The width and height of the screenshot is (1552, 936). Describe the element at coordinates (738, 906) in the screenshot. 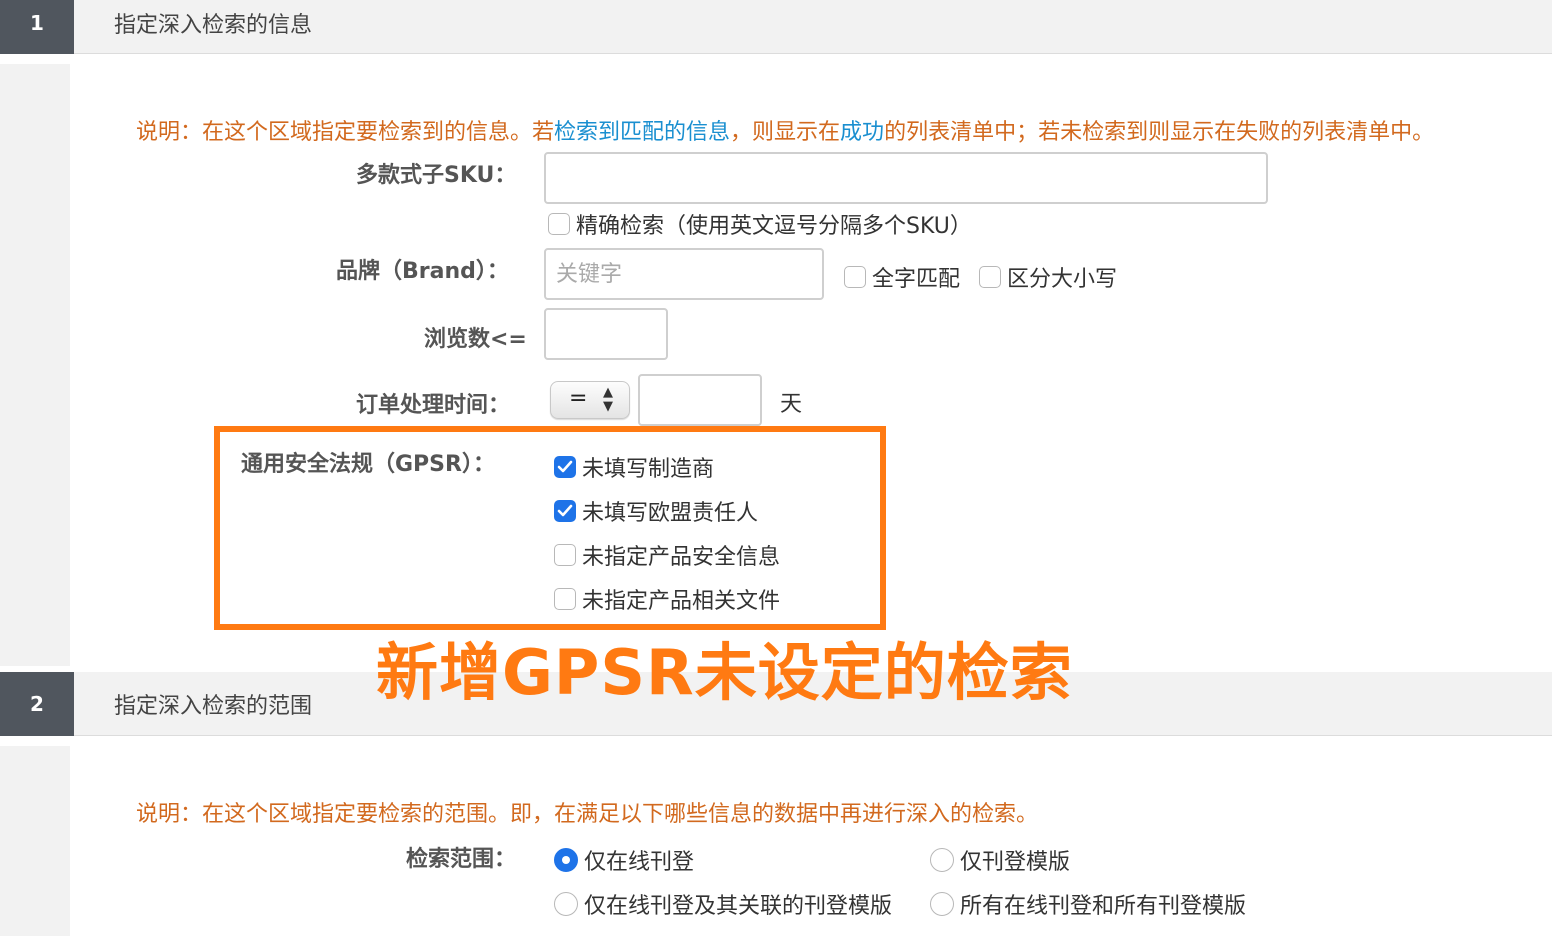

I see `scope-option-label: 仅在线刊登及其关联的刊登模版` at that location.